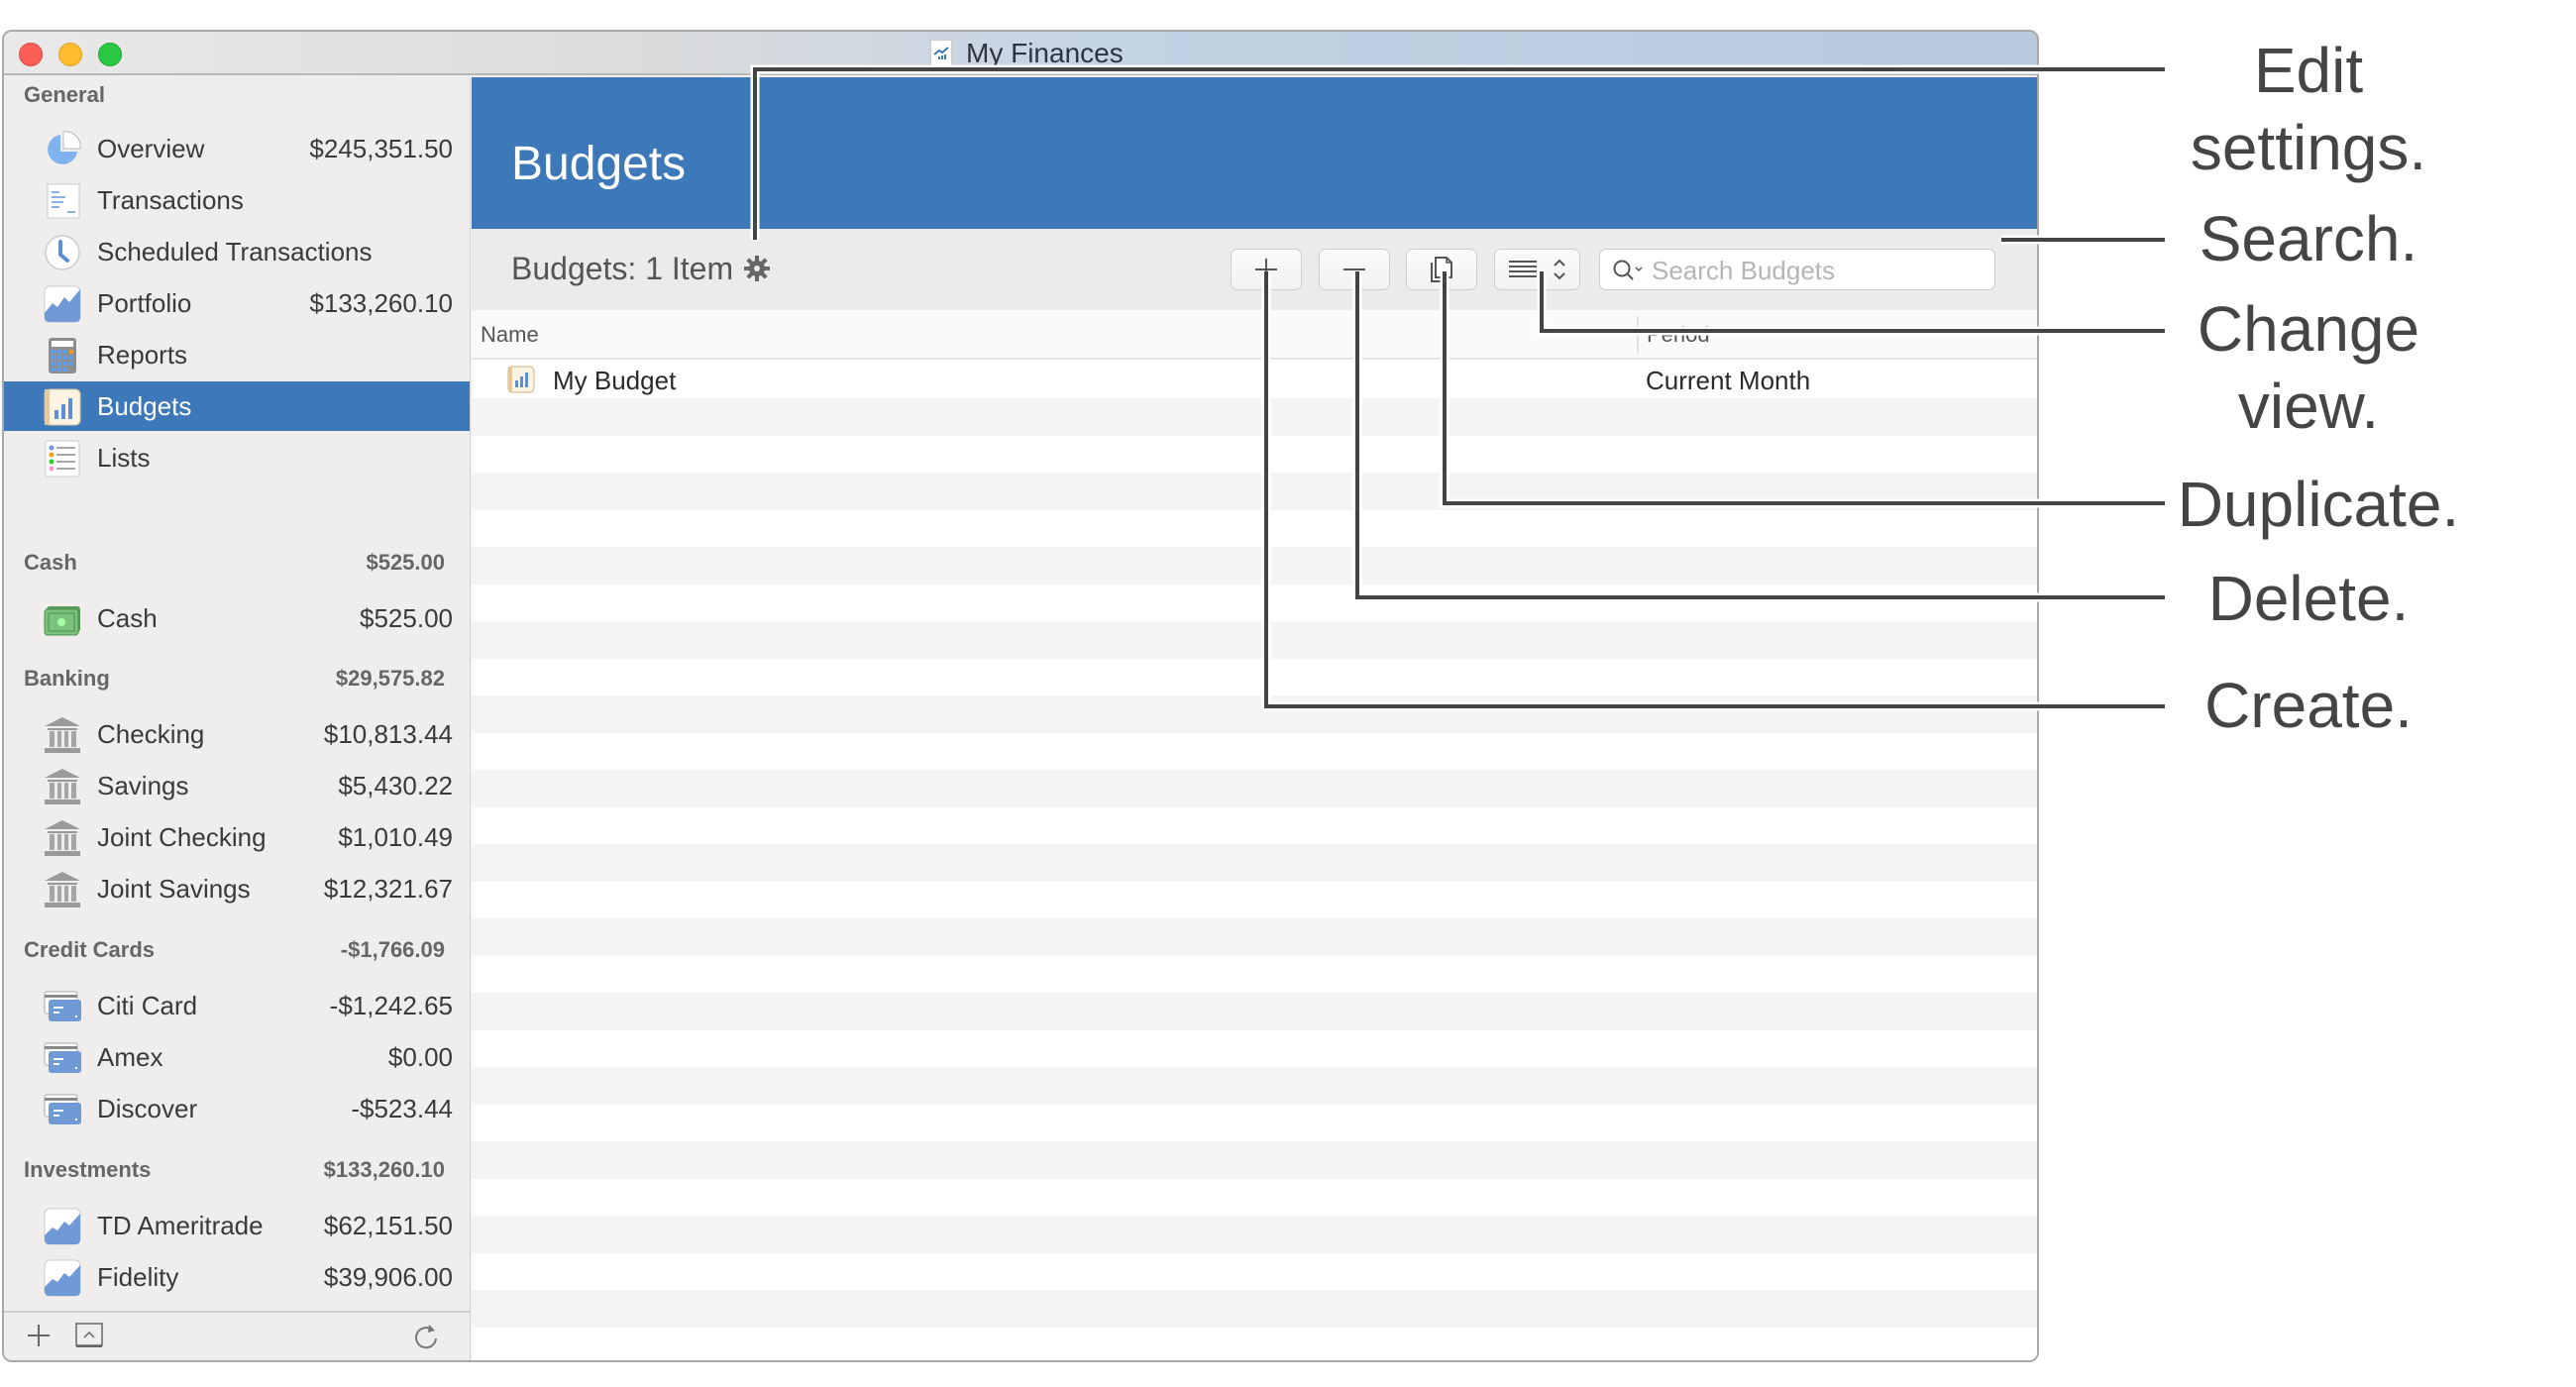  What do you see at coordinates (237, 1225) in the screenshot?
I see `sidebar-item-td-ameritrade: TD Ameritrade $62,151.50` at bounding box center [237, 1225].